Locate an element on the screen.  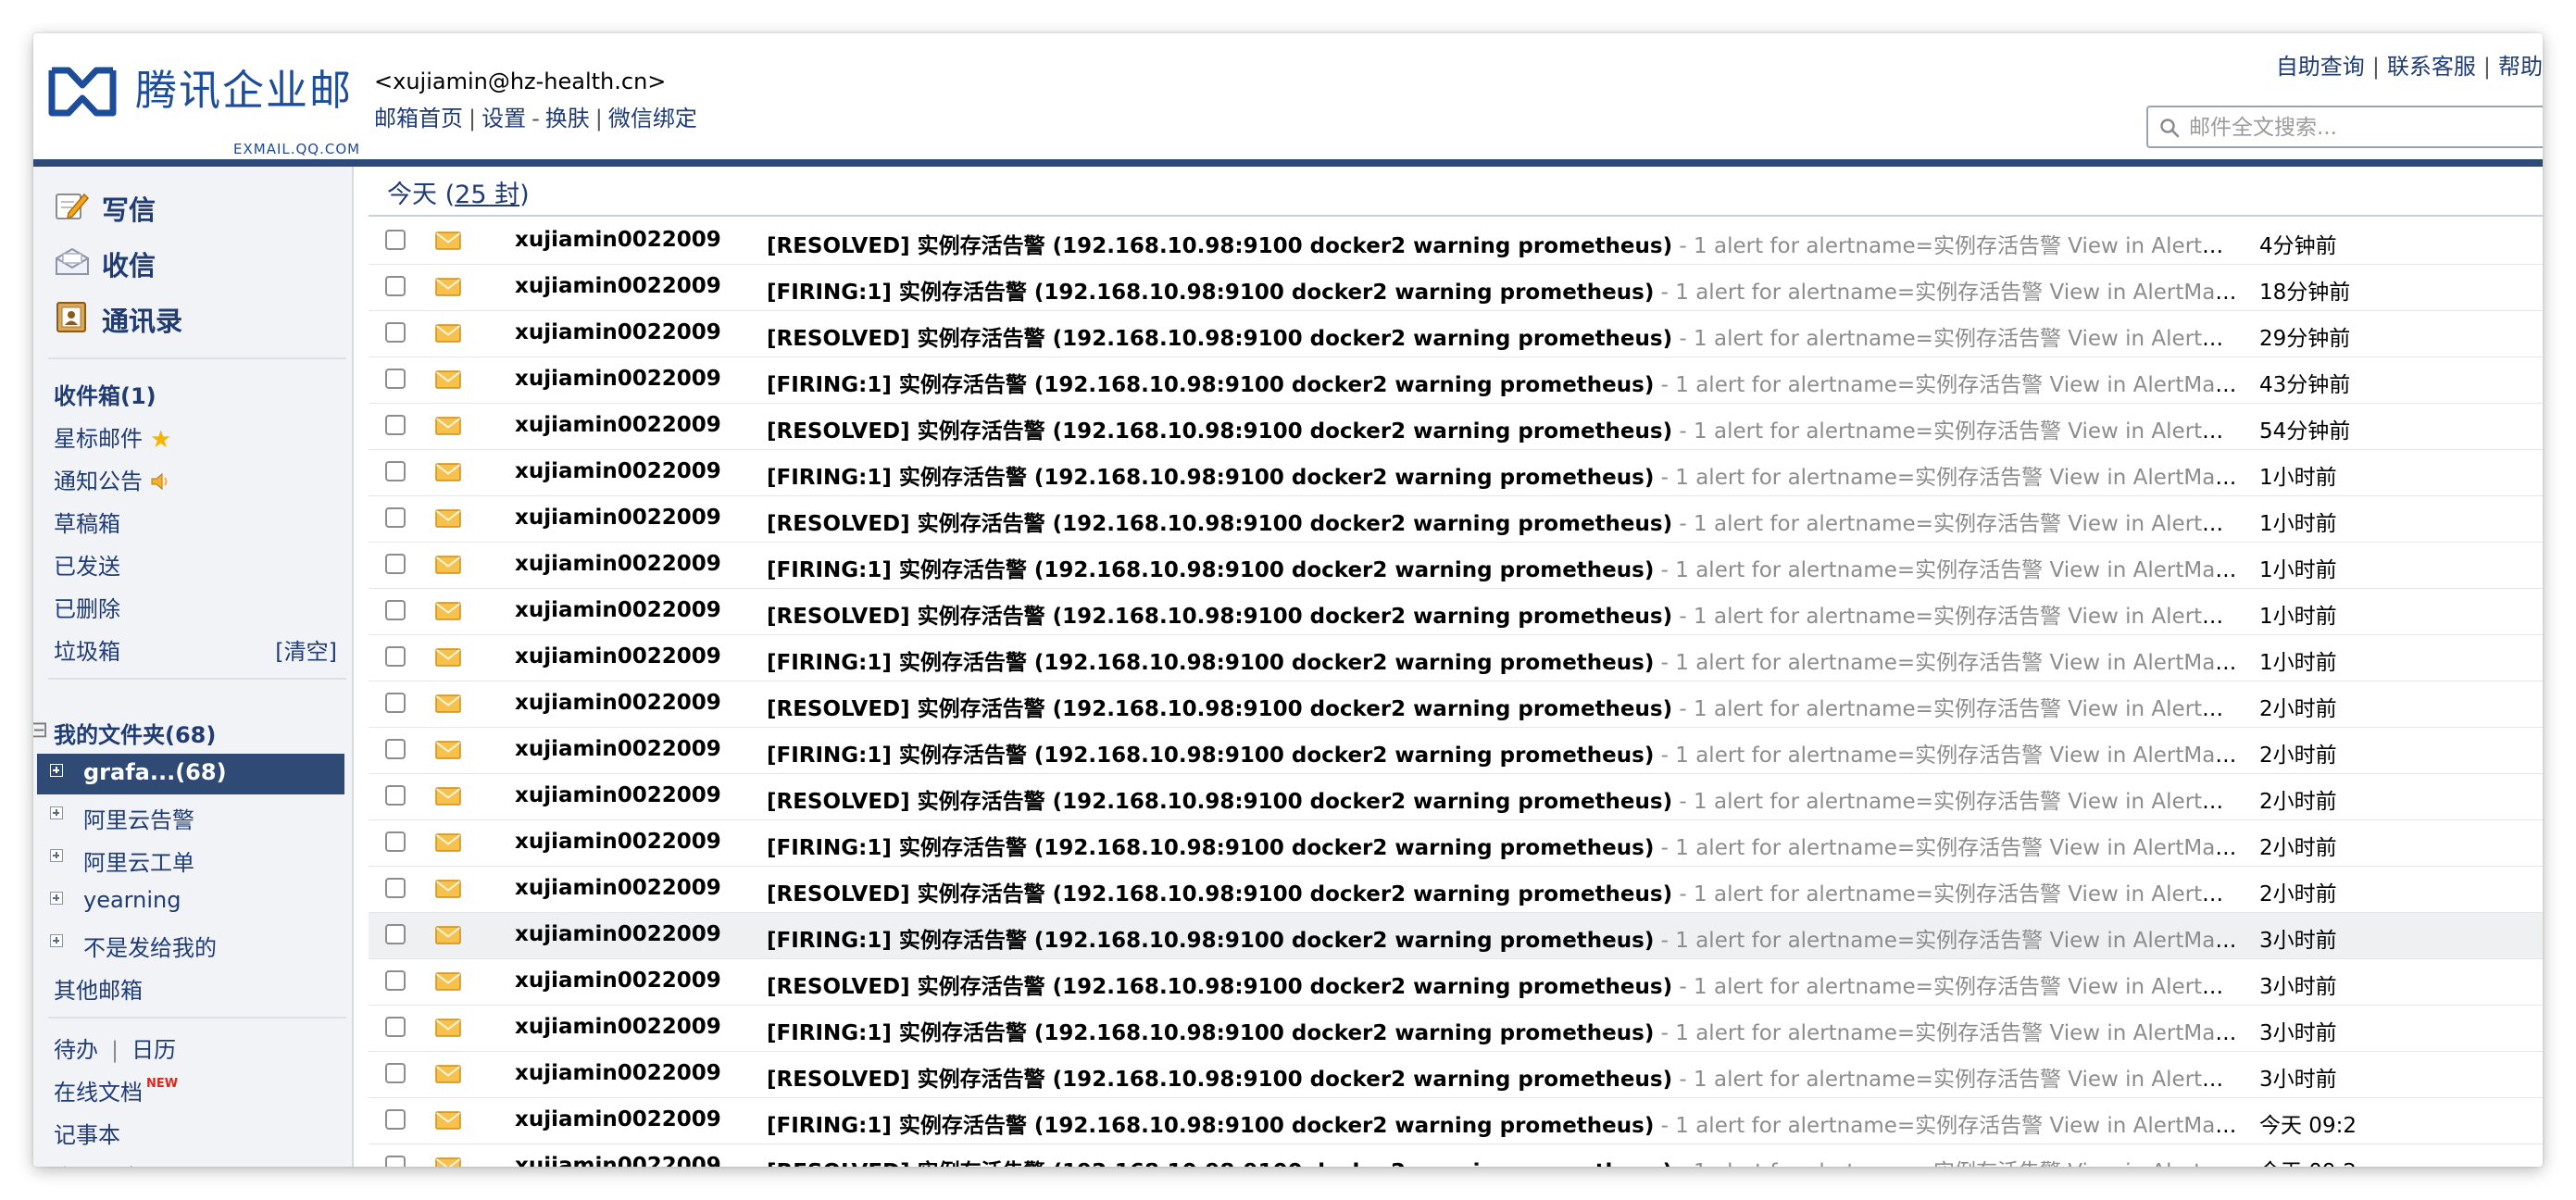
sidebar-item-starred: 星标邮件 ★ is located at coordinates (113, 437).